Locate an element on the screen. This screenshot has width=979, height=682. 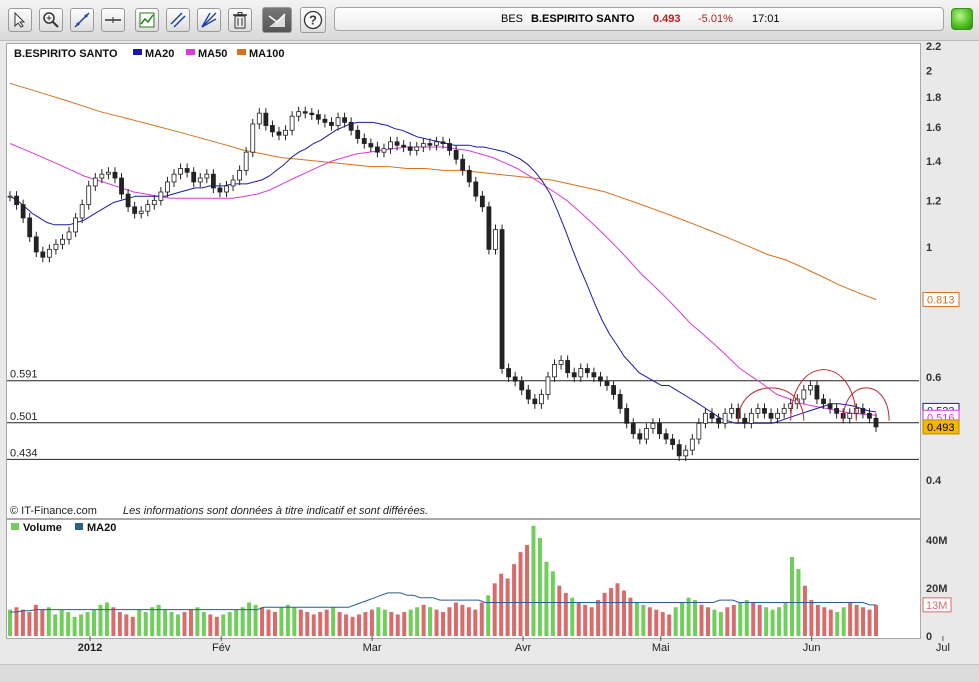
horizontal-level-label: 0.501 is located at coordinates (24, 417).